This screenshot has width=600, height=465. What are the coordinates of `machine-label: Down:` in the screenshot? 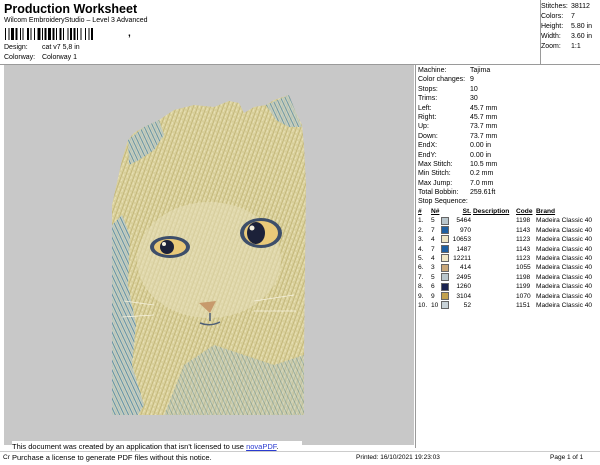 It's located at (428, 136).